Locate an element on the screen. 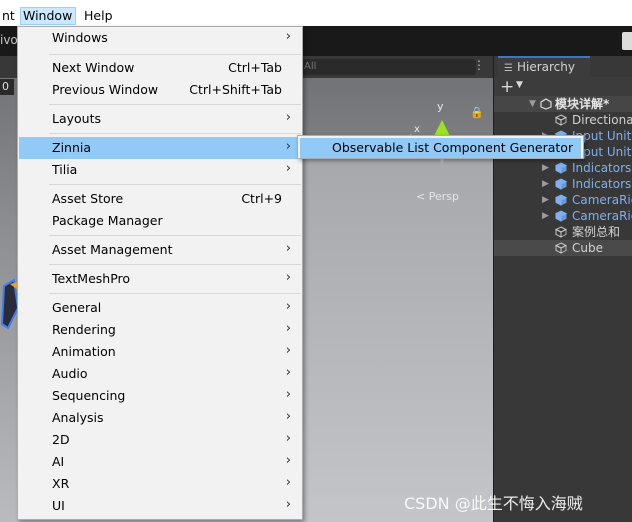 The width and height of the screenshot is (632, 522). menu-item-asset-management: Asset Management › is located at coordinates (160, 250).